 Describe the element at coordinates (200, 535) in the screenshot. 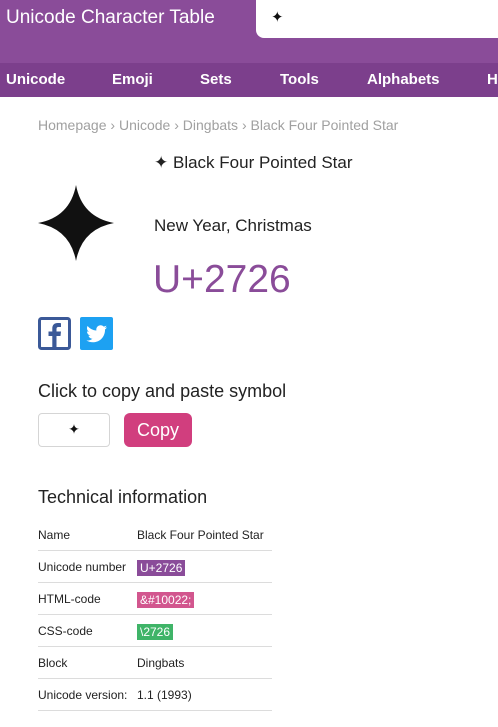

I see `row-value: Black Four Pointed Star` at that location.